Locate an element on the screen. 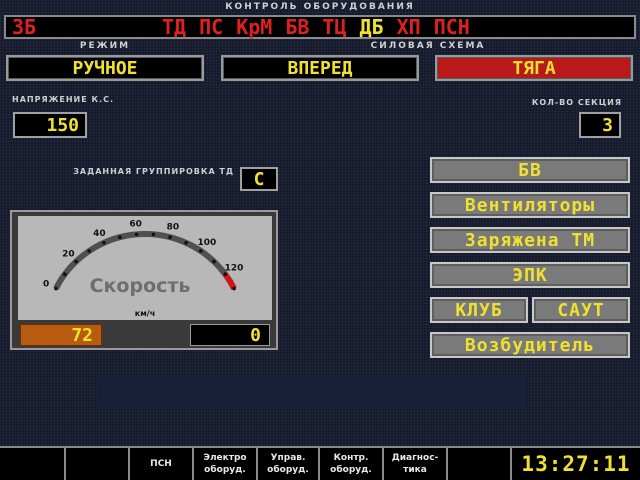  status-indicator-8: ПСН is located at coordinates (451, 27).